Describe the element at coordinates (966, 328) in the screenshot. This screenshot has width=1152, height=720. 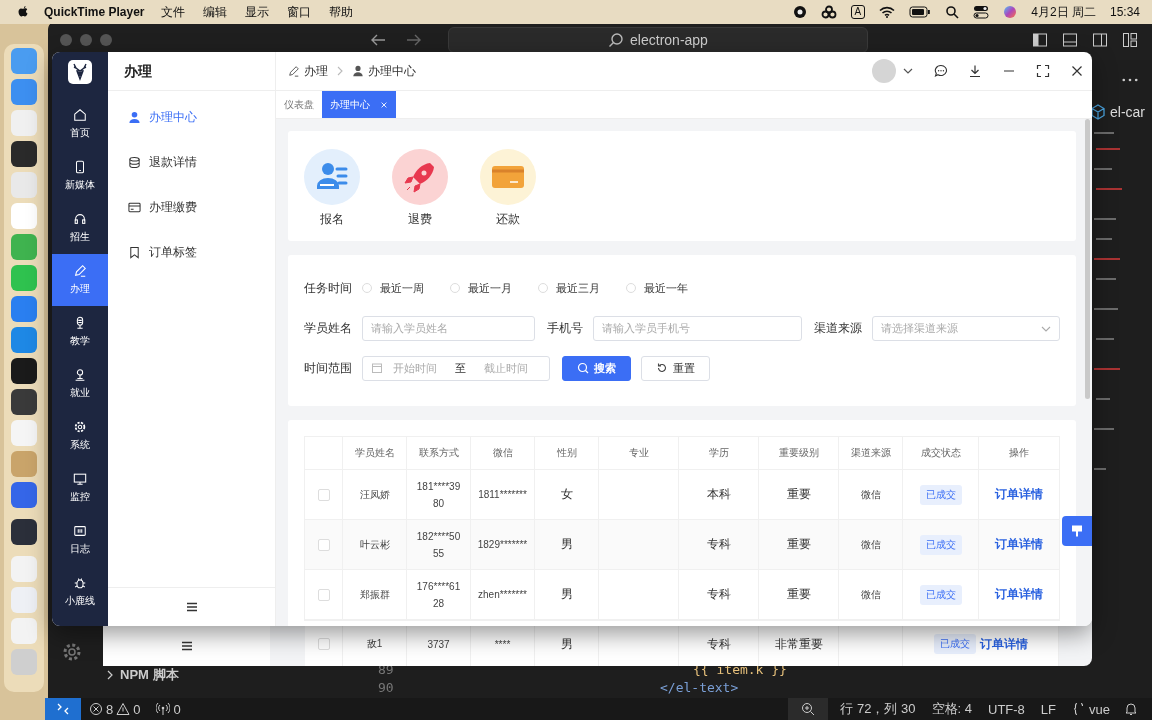
I see `select-field: 请选择渠道来源` at that location.